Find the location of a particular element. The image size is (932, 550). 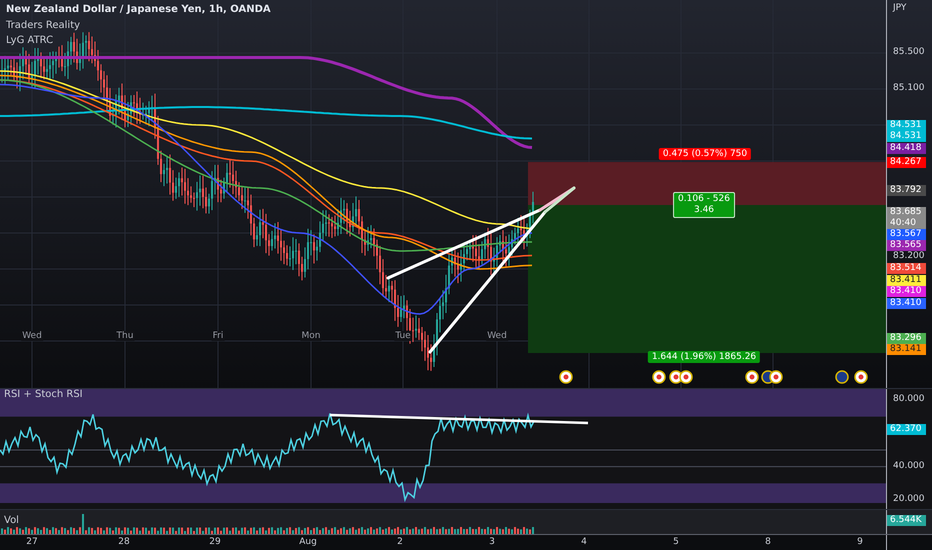

price-tag: 83.685 40:40 is located at coordinates (906, 218).